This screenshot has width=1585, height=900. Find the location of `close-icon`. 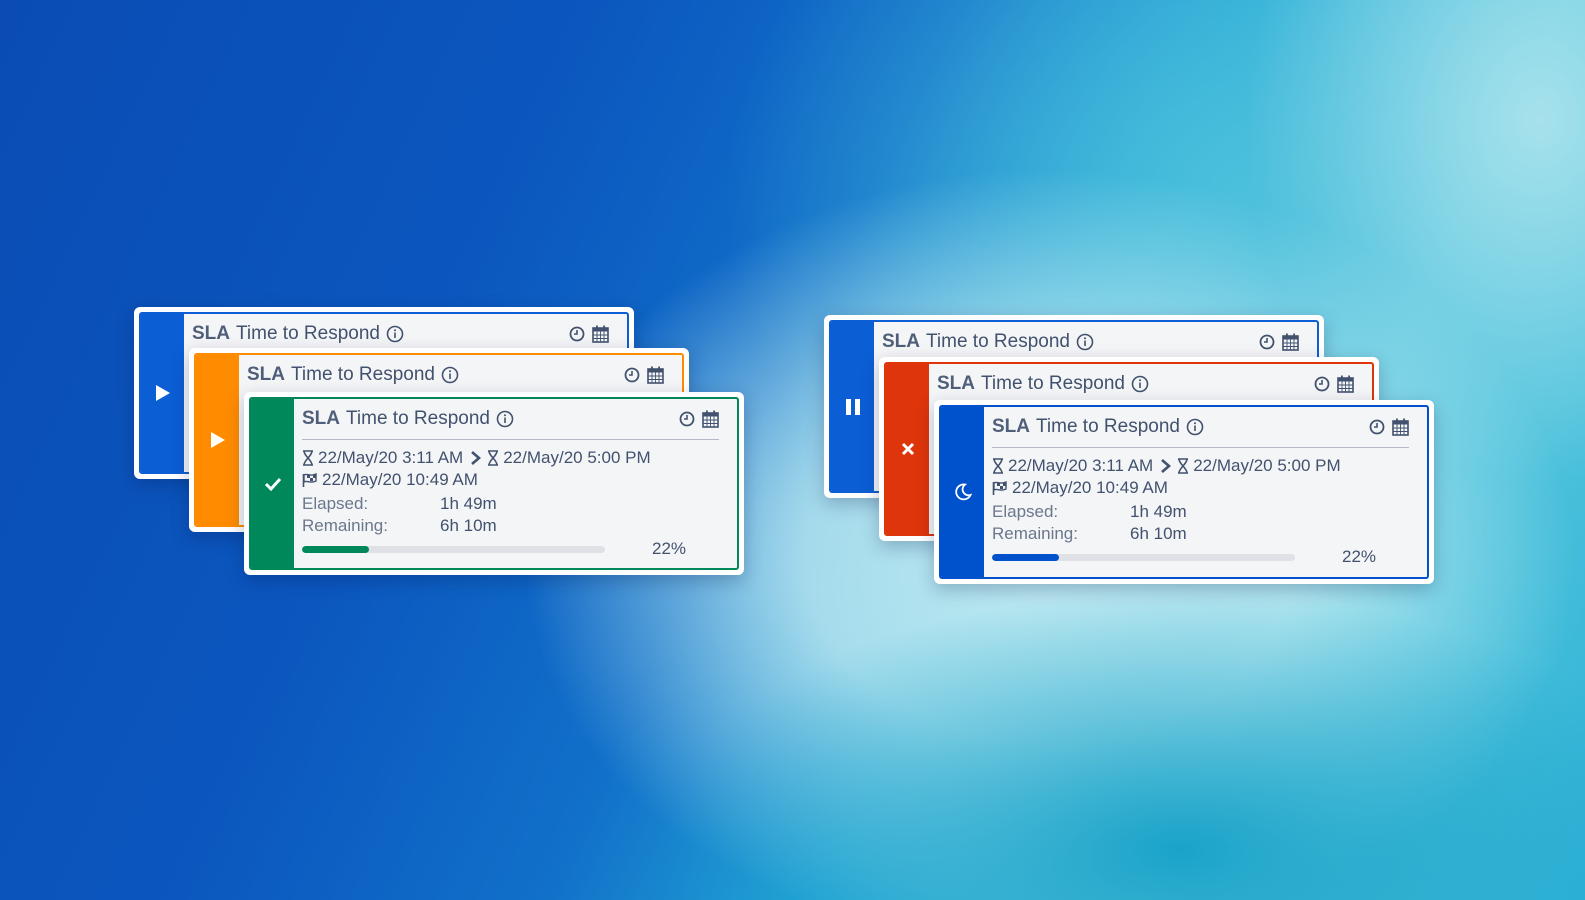

close-icon is located at coordinates (907, 449).